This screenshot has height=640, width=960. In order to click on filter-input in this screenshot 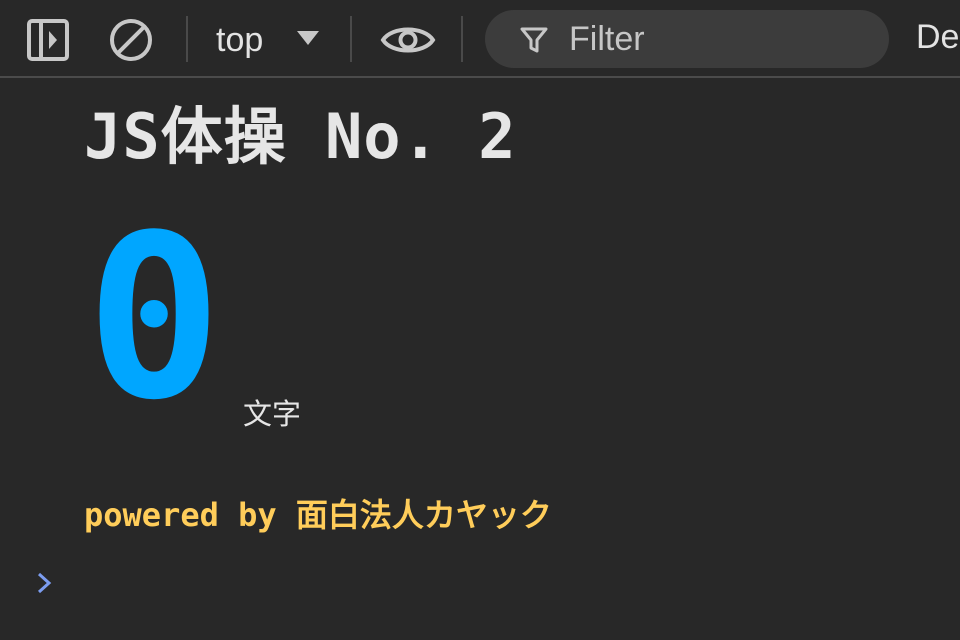, I will do `click(719, 39)`.